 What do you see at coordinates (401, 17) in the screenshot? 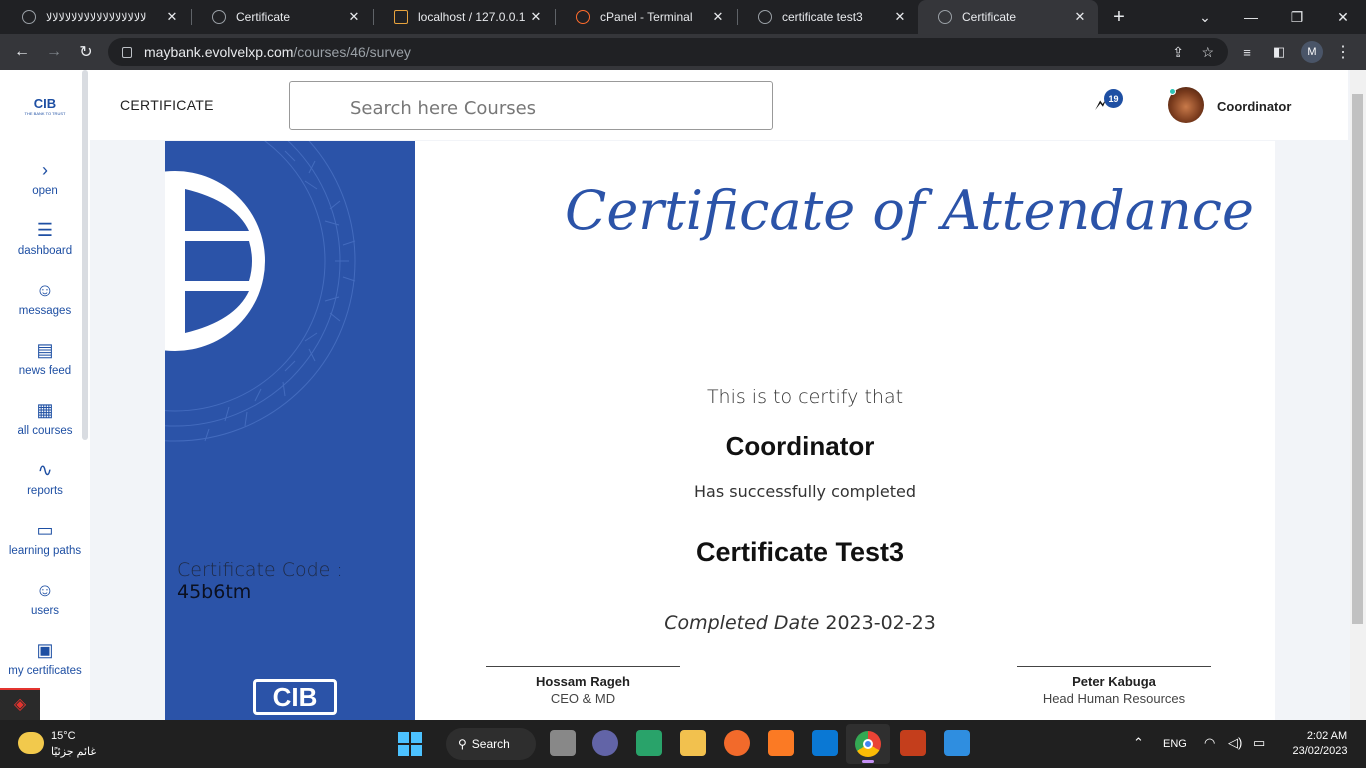
I see `phpmyadmin-icon` at bounding box center [401, 17].